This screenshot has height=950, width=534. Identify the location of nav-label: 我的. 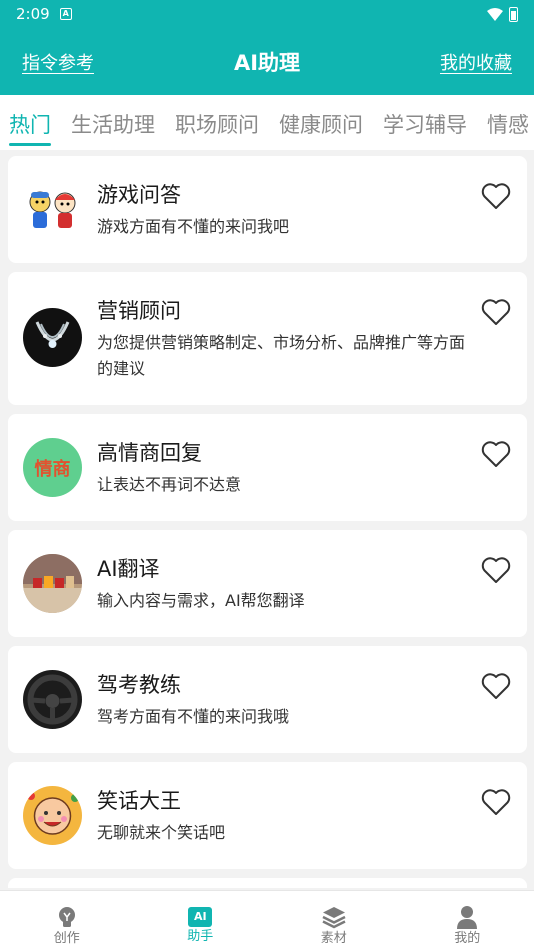
(467, 938).